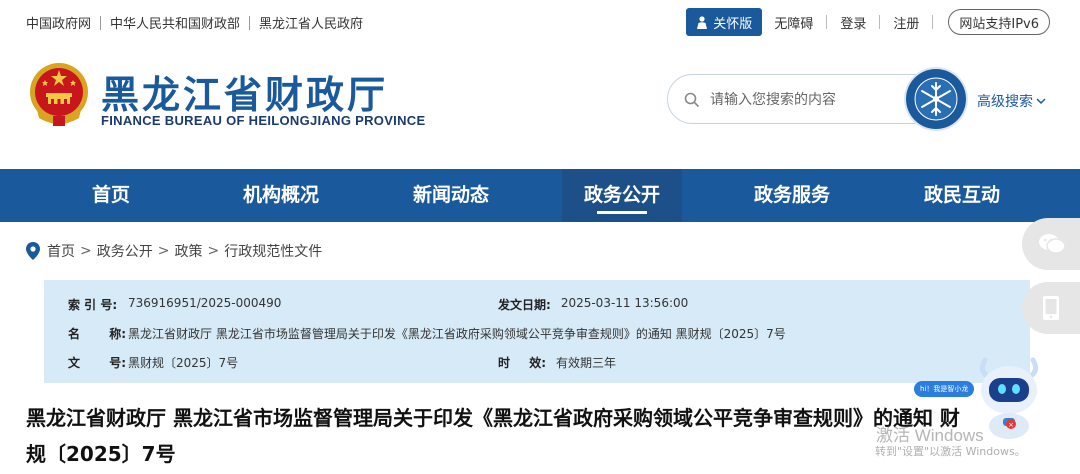 The image size is (1080, 474). I want to click on nav-item-gov-affairs: 政务公开, so click(622, 195).